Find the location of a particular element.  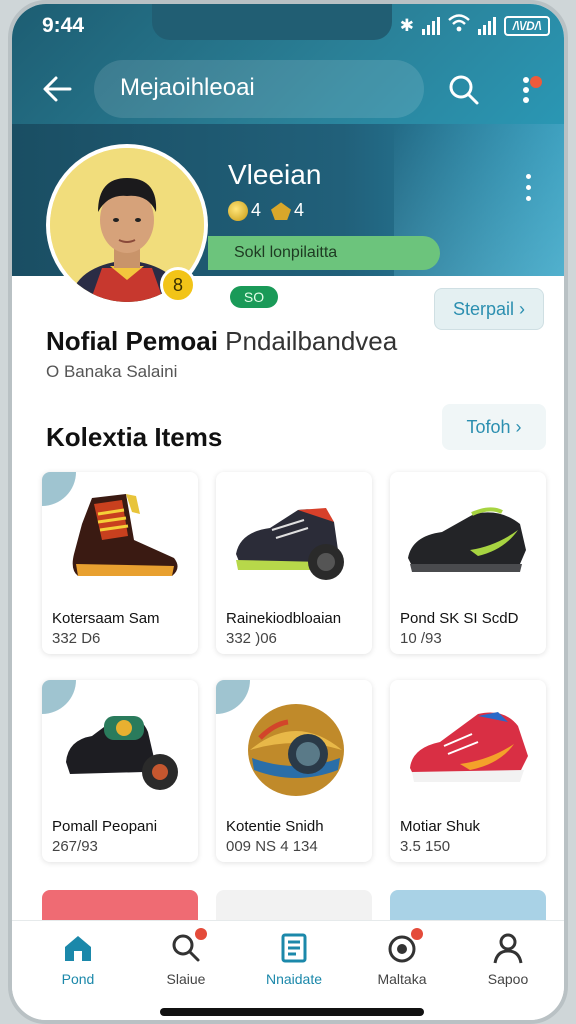

item-meta: 009 NS 4 134 is located at coordinates (272, 846).